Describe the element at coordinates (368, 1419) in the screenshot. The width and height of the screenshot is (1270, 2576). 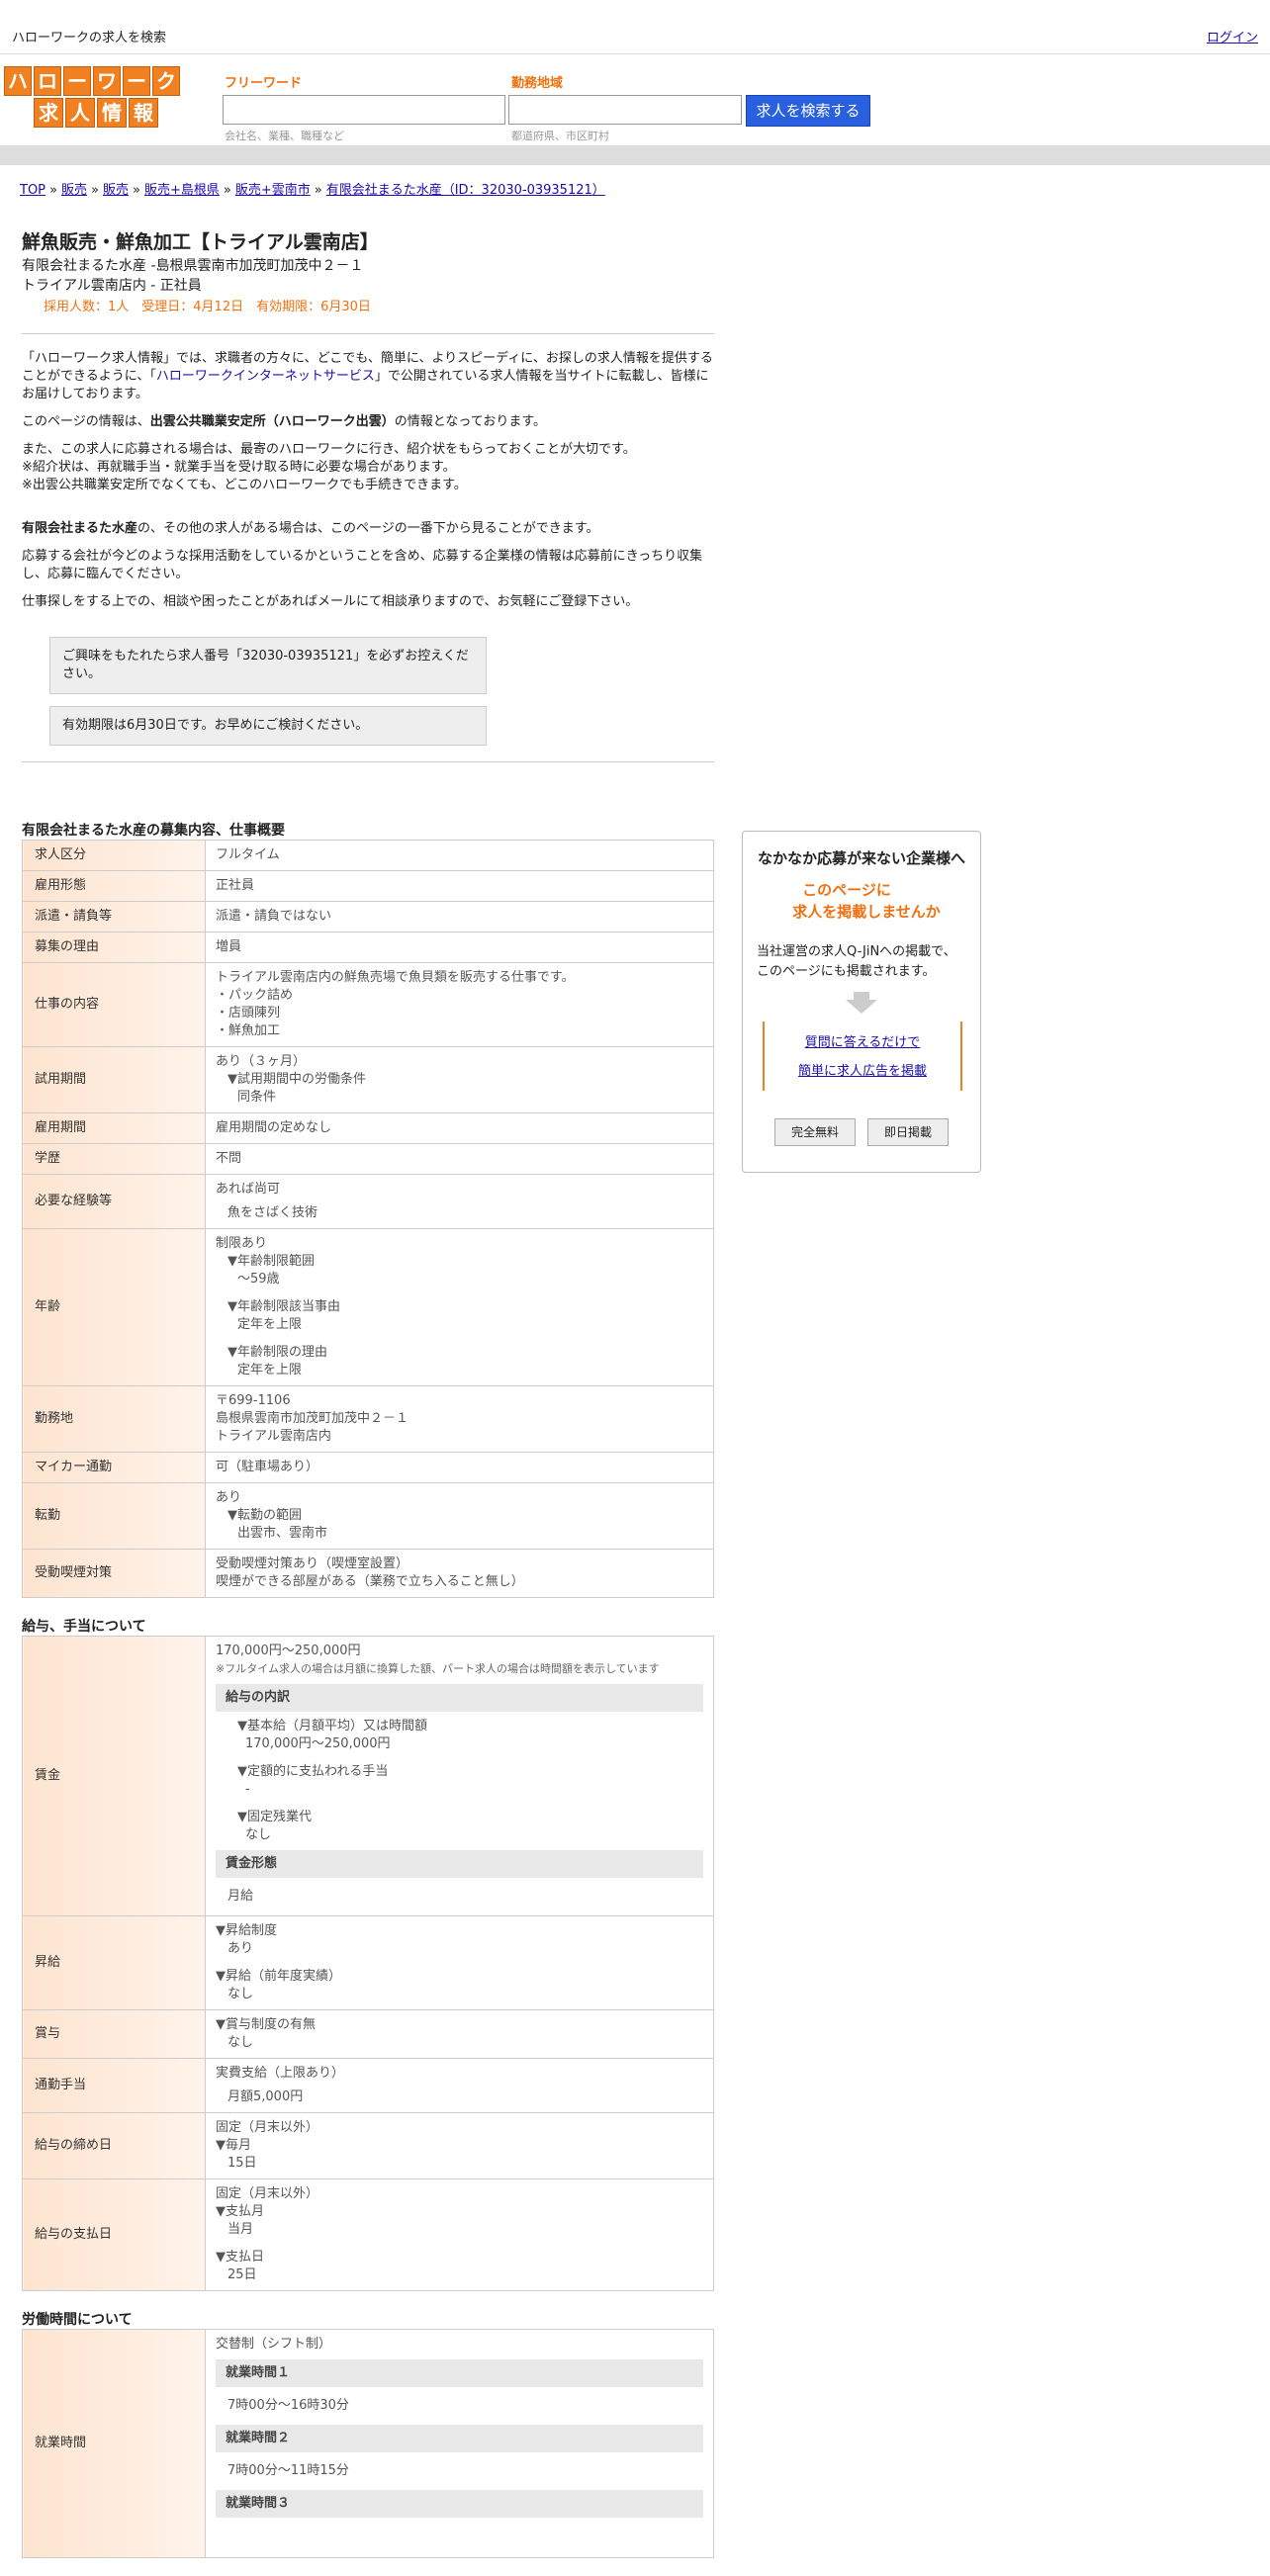
I see `table-row: 勤務地 〒699-1106 島根県雲南市加茂町加茂中２－１ トライアル雲南店内` at that location.